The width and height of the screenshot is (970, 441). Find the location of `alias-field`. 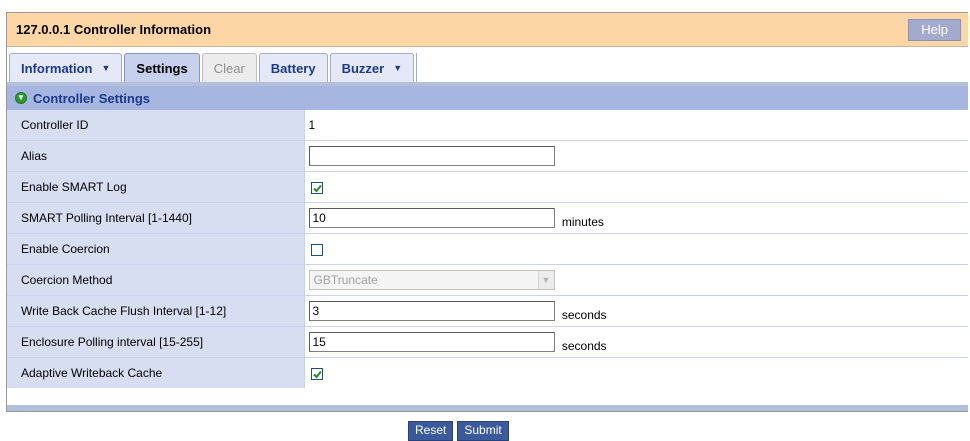

alias-field is located at coordinates (431, 156).